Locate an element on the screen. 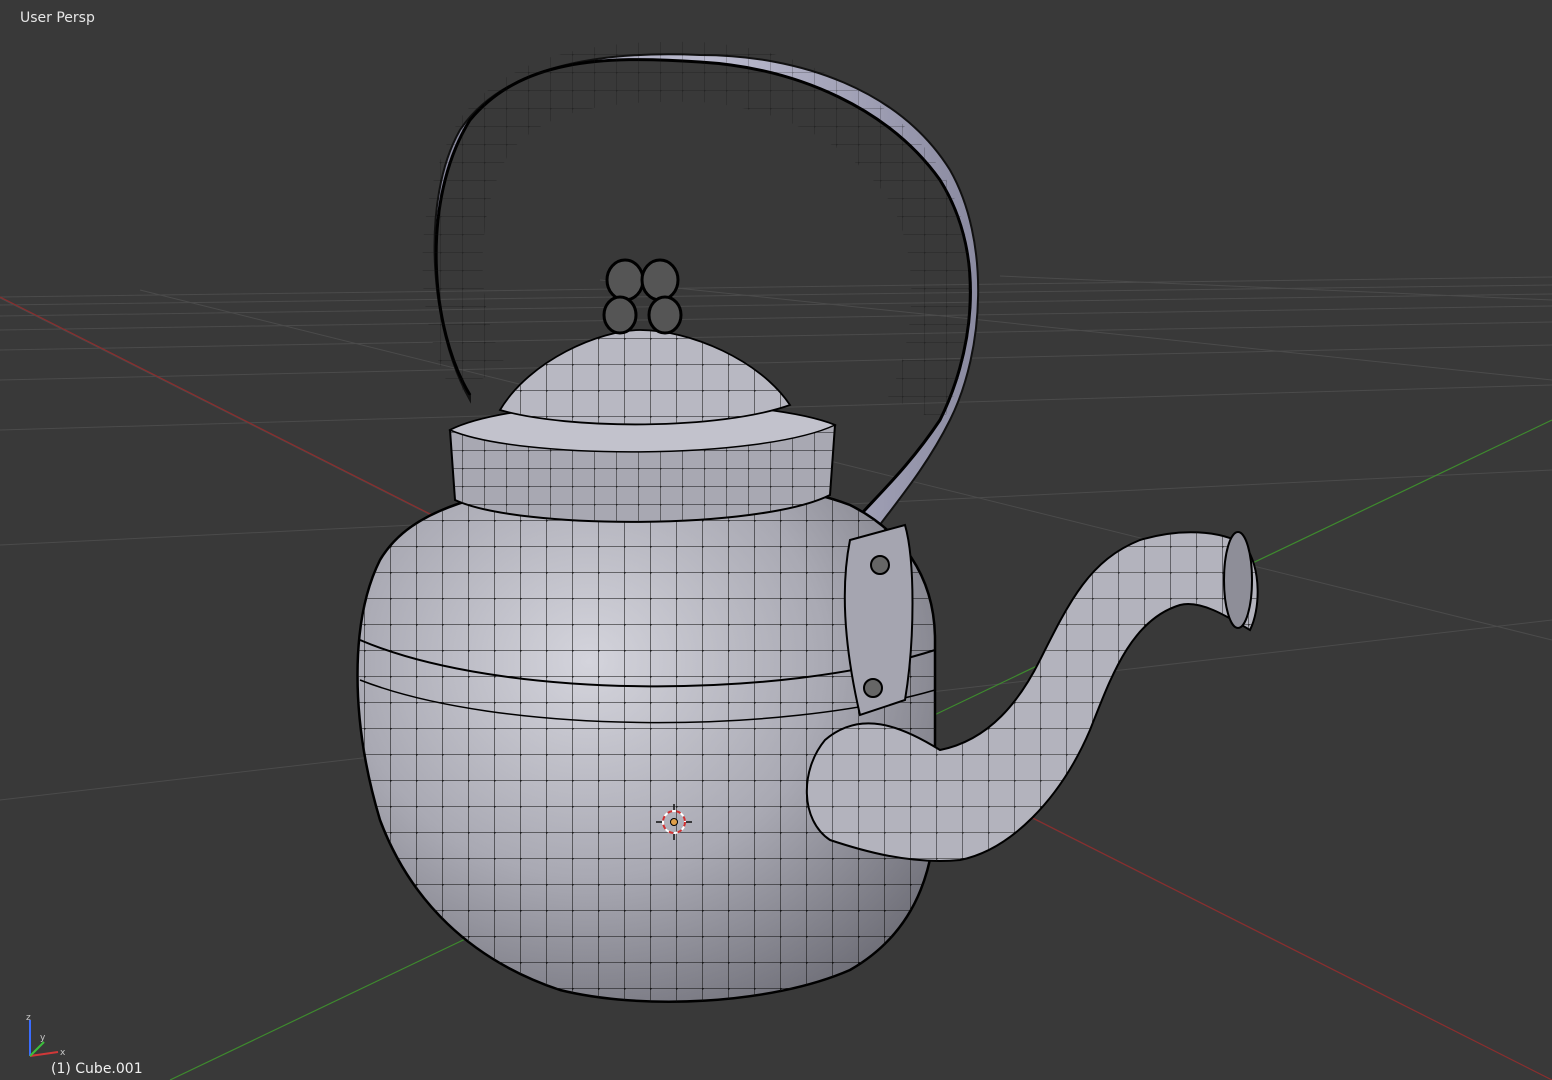 This screenshot has height=1080, width=1552. axis-gizmo: z y x is located at coordinates (46, 1035).